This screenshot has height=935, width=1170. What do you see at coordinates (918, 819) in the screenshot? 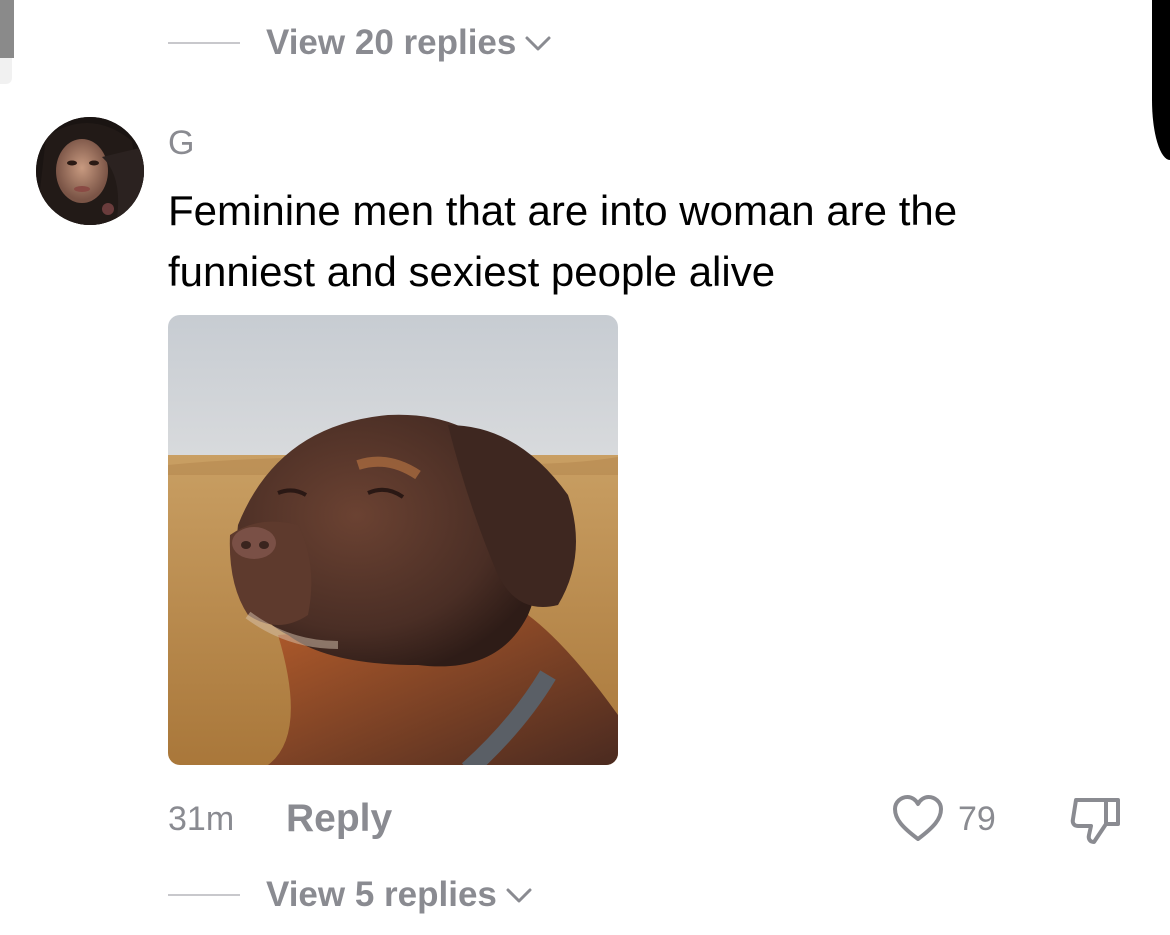
I see `heart-outline-icon` at bounding box center [918, 819].